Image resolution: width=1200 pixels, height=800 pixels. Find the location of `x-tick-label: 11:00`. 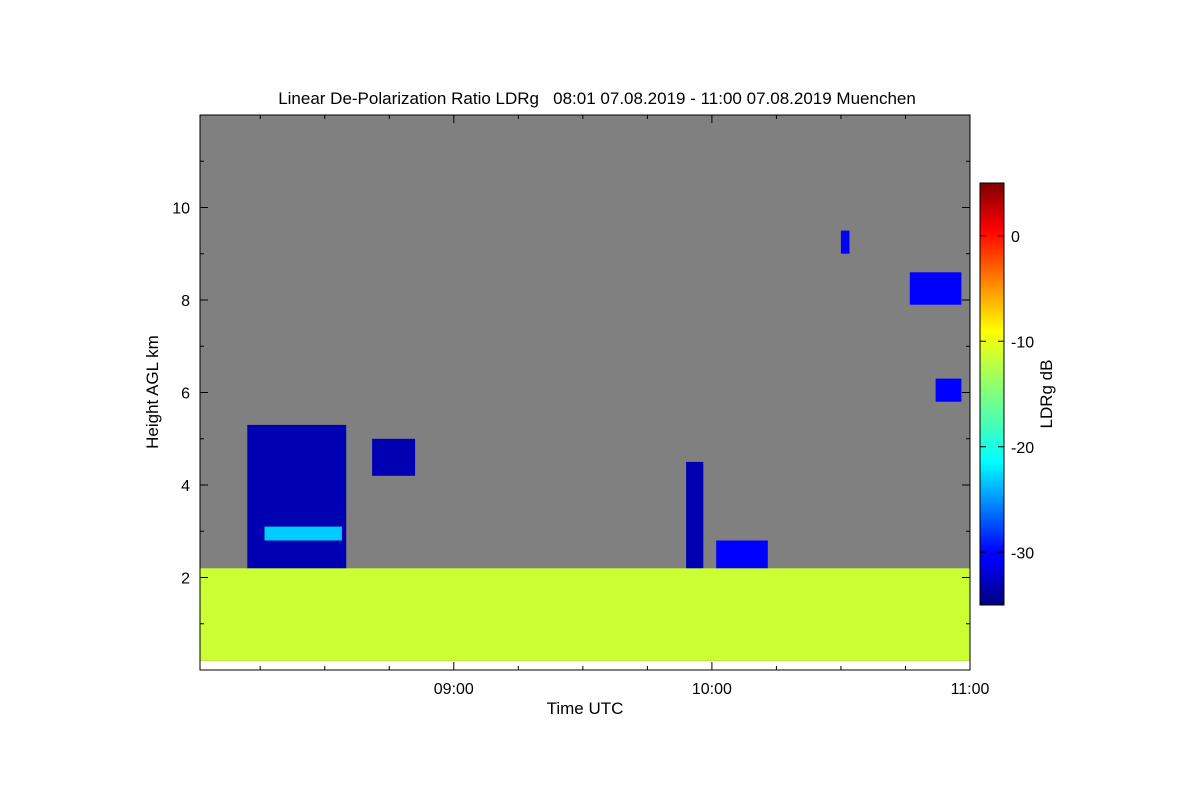

x-tick-label: 11:00 is located at coordinates (970, 689).